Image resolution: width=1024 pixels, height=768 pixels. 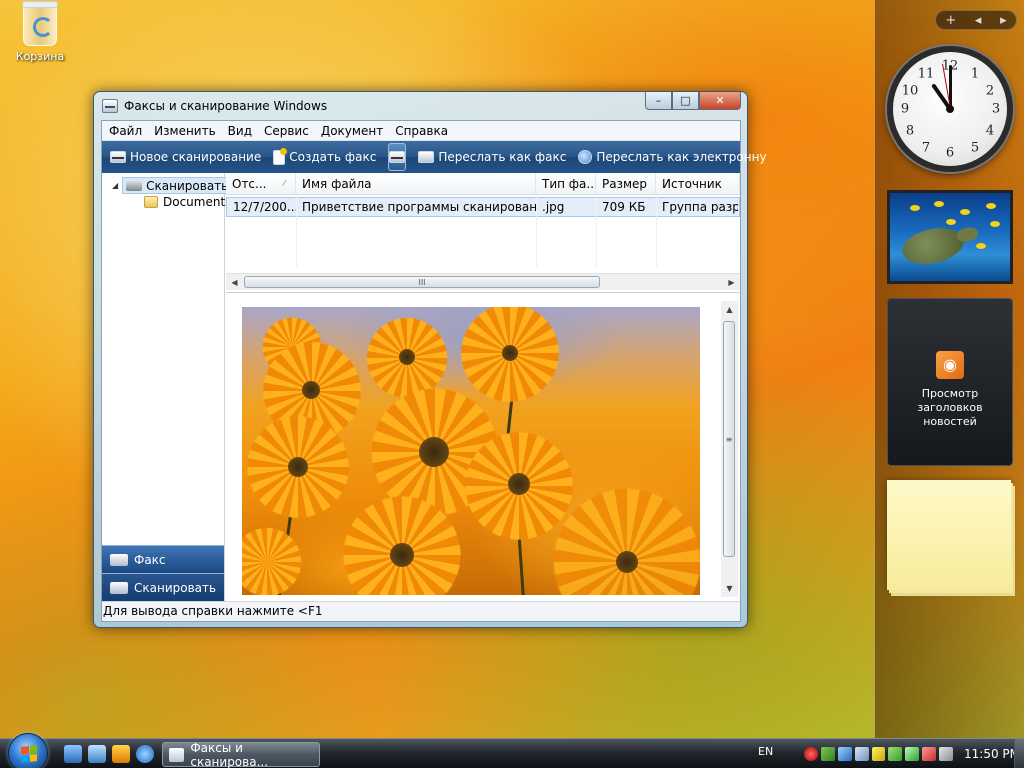 I want to click on switch-windows-icon, so click(x=97, y=754).